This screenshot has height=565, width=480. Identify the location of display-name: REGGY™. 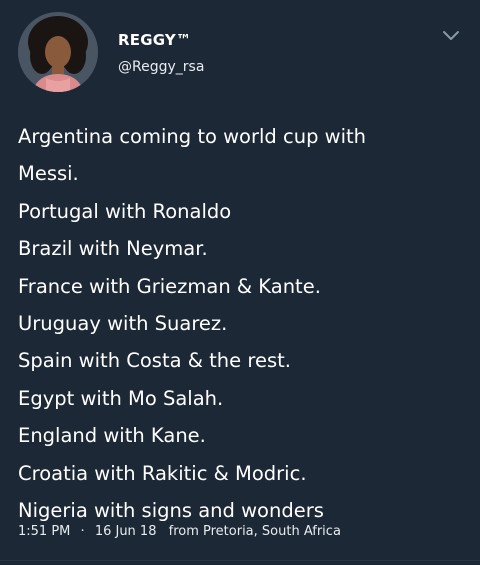
(154, 40).